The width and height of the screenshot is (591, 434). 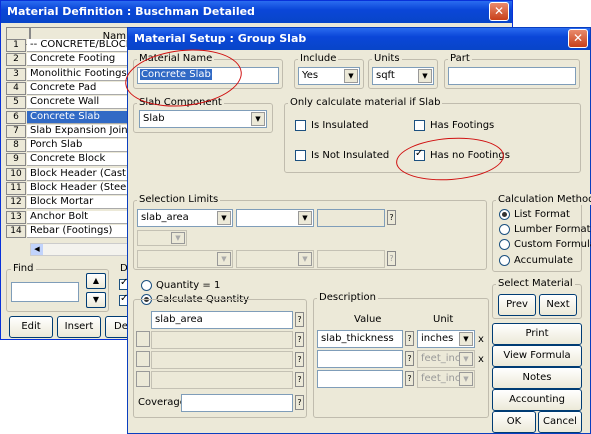 I want to click on table-row: 7 Slab Expansion Joint, so click(x=67, y=131).